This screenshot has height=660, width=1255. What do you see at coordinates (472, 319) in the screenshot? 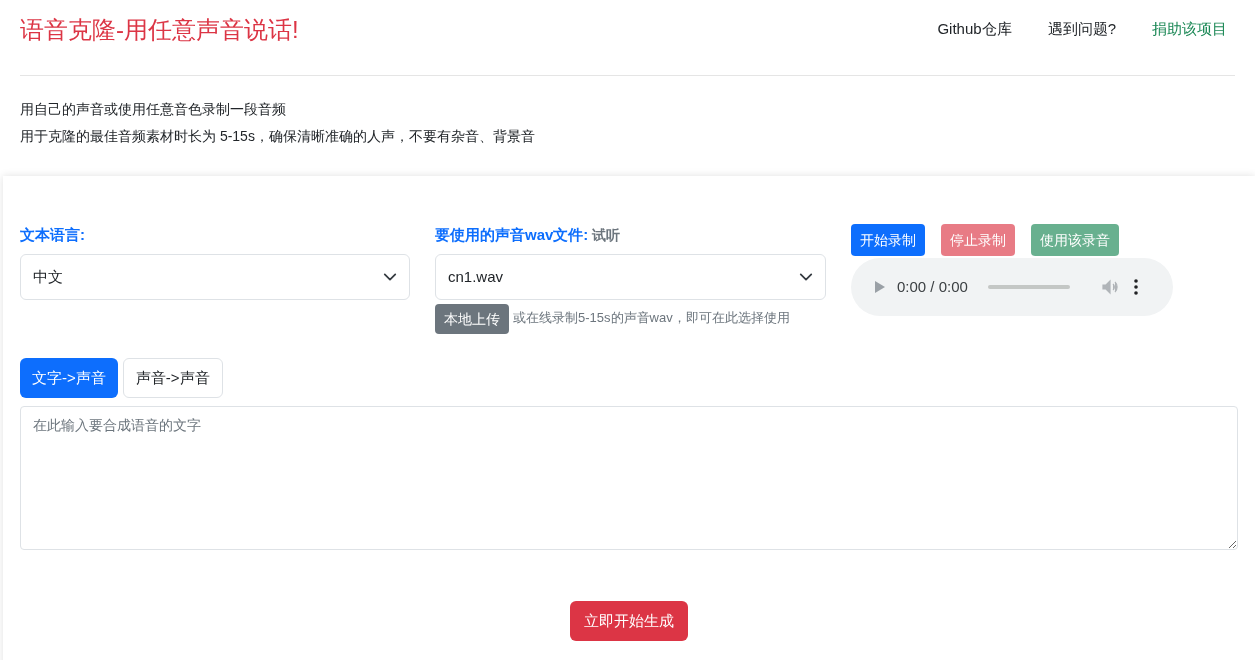
I see `upload-button: 本地上传` at bounding box center [472, 319].